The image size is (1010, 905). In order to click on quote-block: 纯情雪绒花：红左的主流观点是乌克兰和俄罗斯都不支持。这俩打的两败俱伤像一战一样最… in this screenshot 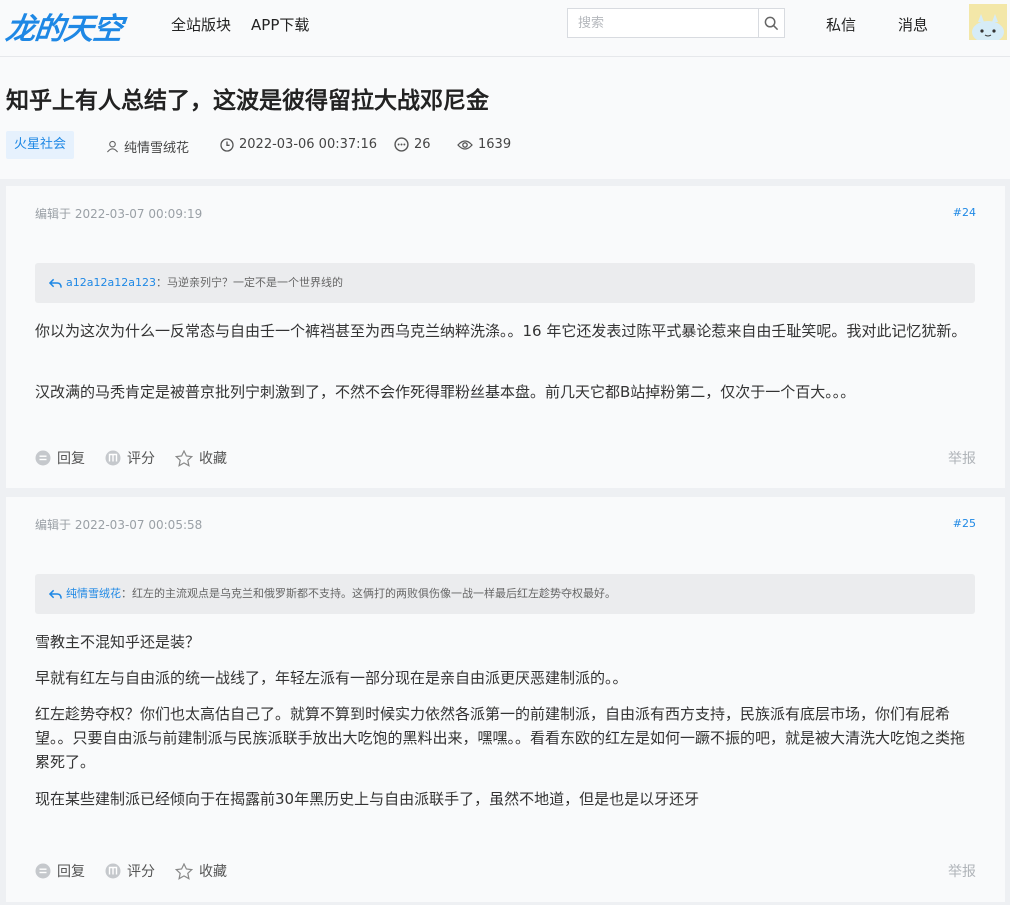, I will do `click(505, 594)`.